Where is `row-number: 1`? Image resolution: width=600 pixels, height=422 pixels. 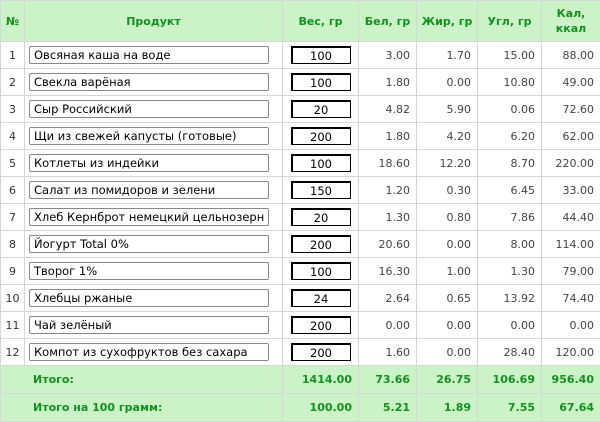 row-number: 1 is located at coordinates (12, 55).